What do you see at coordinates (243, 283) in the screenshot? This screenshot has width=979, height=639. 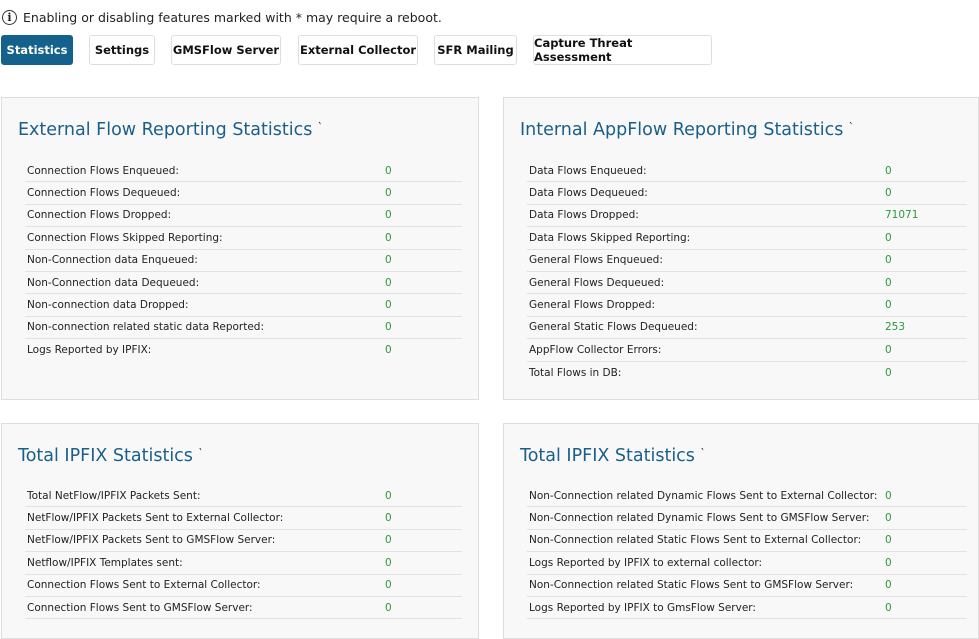 I see `stat-row: Non-Connection data Dequeued: 0` at bounding box center [243, 283].